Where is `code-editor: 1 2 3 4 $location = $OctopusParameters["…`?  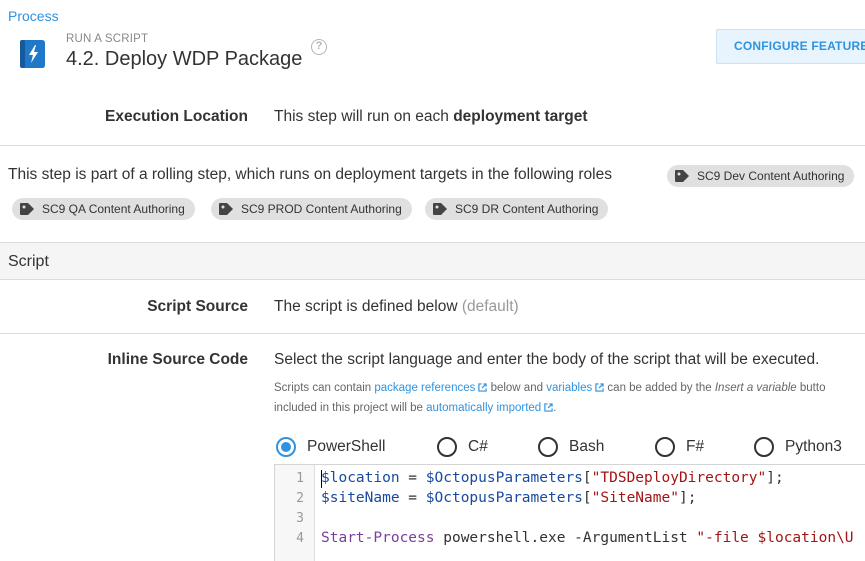 code-editor: 1 2 3 4 $location = $OctopusParameters["… is located at coordinates (569, 512).